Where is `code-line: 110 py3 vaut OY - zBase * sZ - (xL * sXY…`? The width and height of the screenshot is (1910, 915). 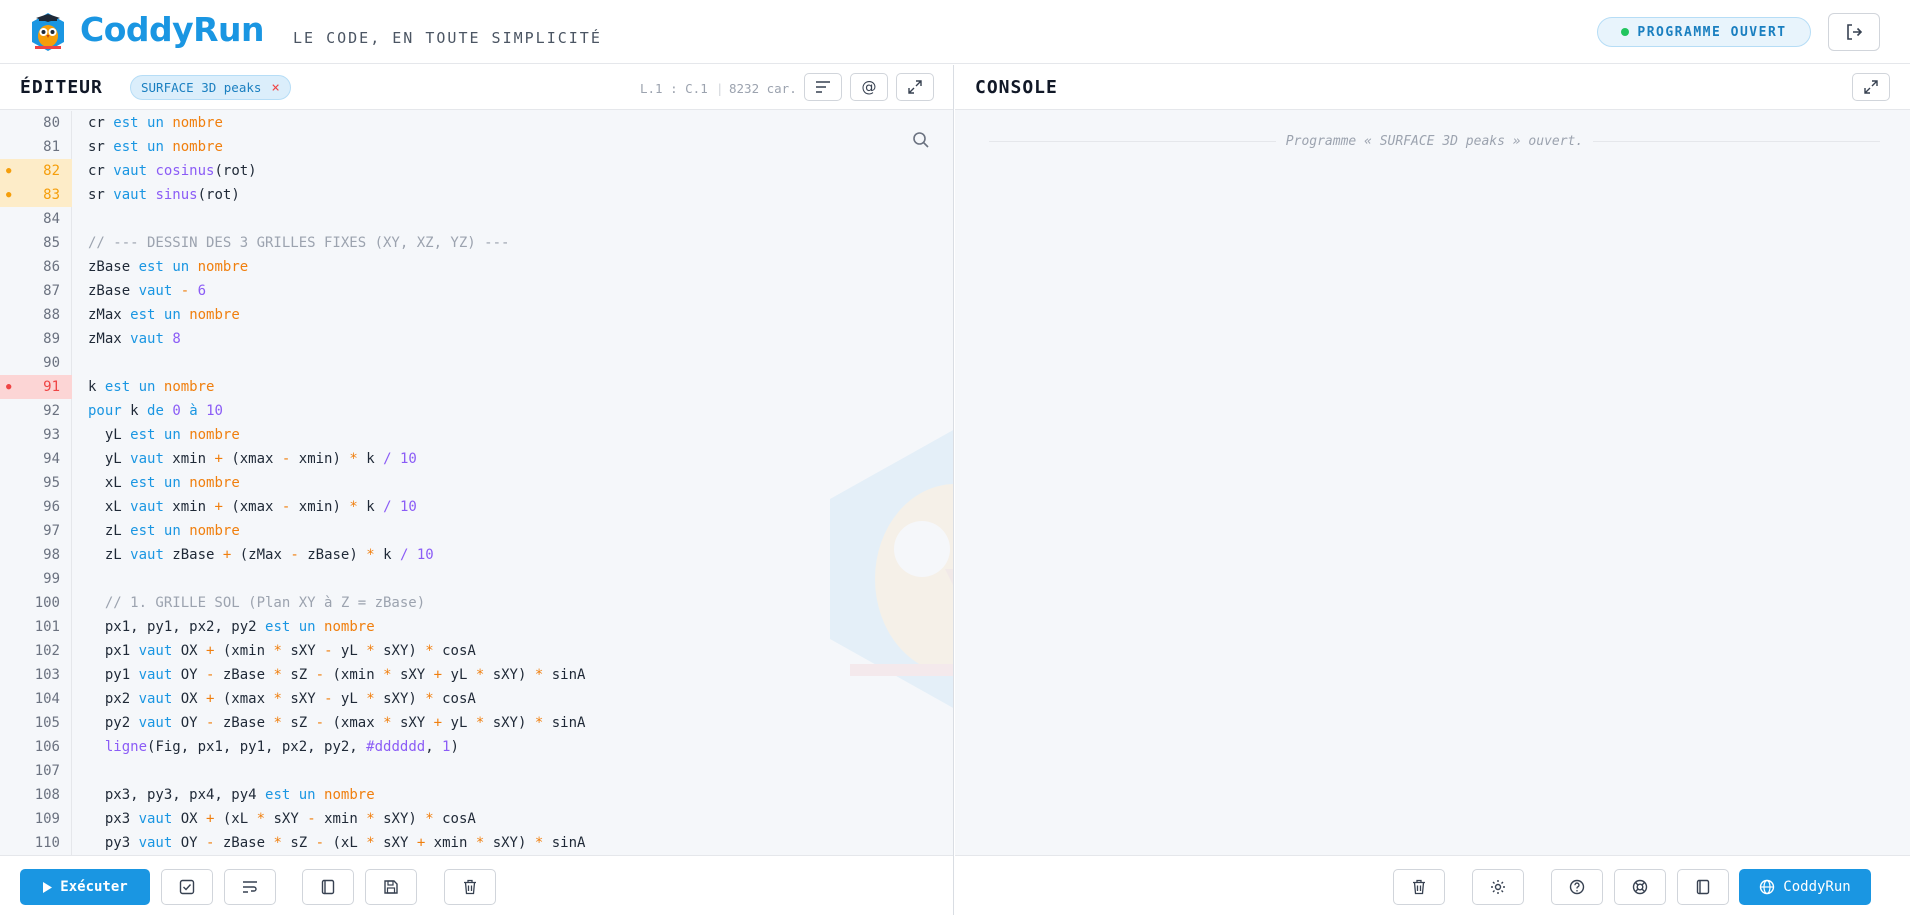 code-line: 110 py3 vaut OY - zBase * sZ - (xL * sXY… is located at coordinates (476, 843).